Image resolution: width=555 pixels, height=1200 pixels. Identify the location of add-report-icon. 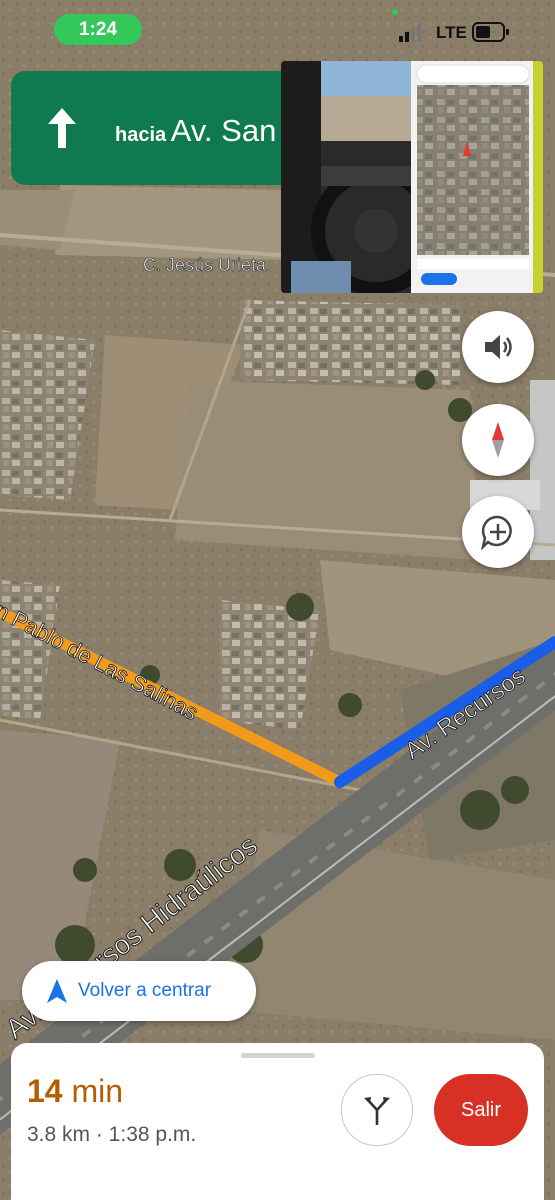
(496, 532).